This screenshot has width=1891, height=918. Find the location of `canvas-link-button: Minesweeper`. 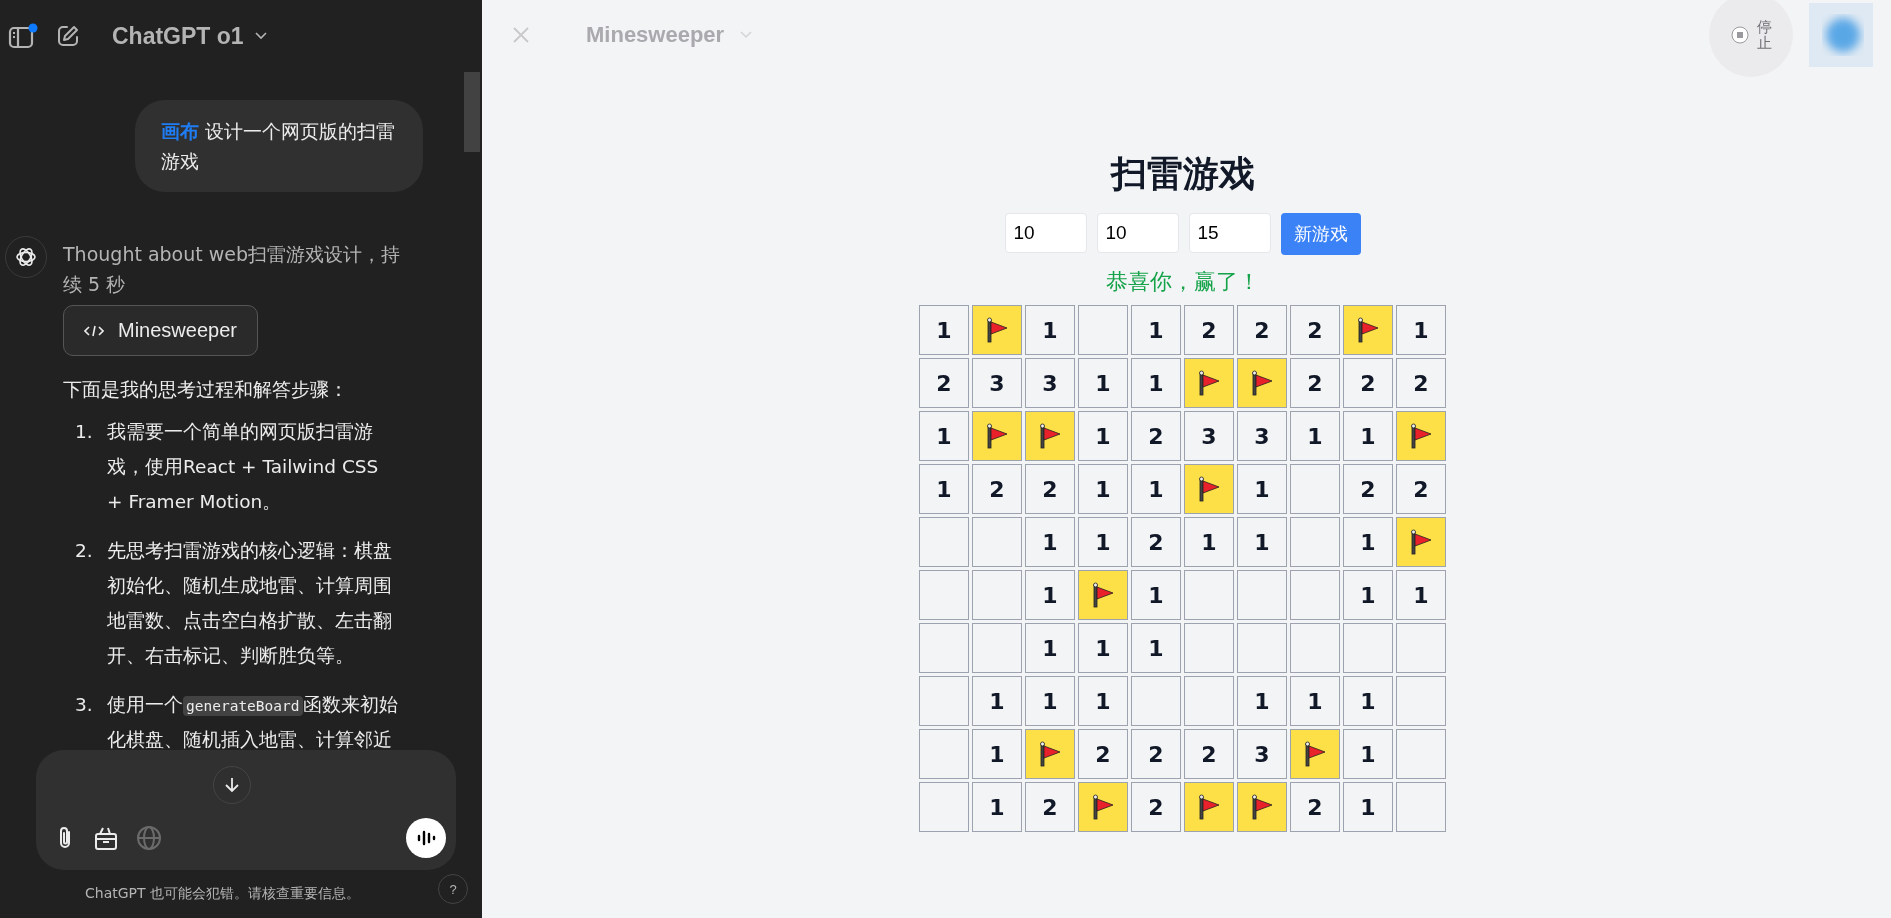

canvas-link-button: Minesweeper is located at coordinates (160, 330).